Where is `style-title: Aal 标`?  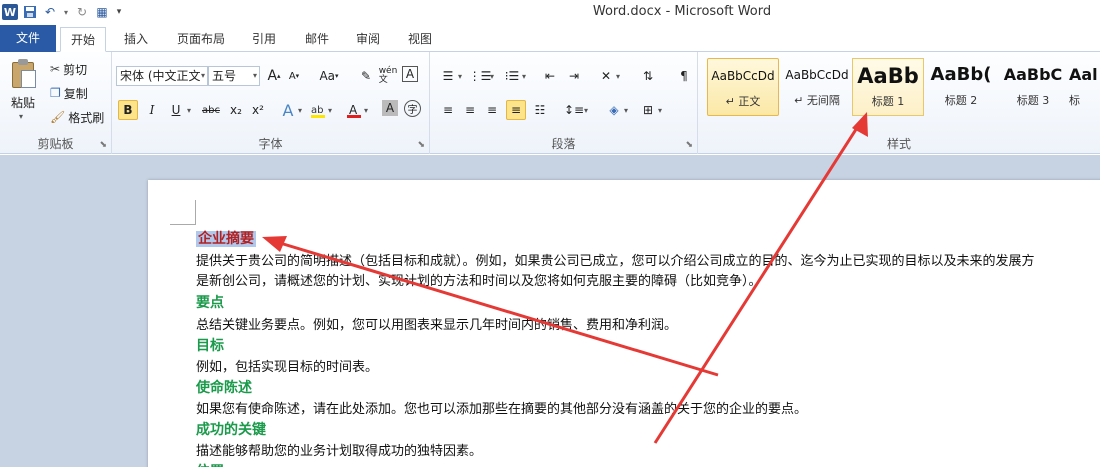
style-title: Aal 标 is located at coordinates (1084, 87).